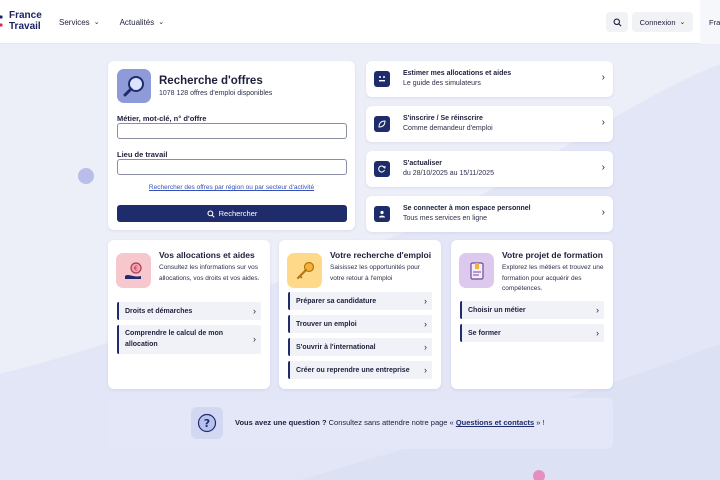 This screenshot has height=480, width=720. I want to click on card-title: Vos allocations et aides, so click(207, 255).